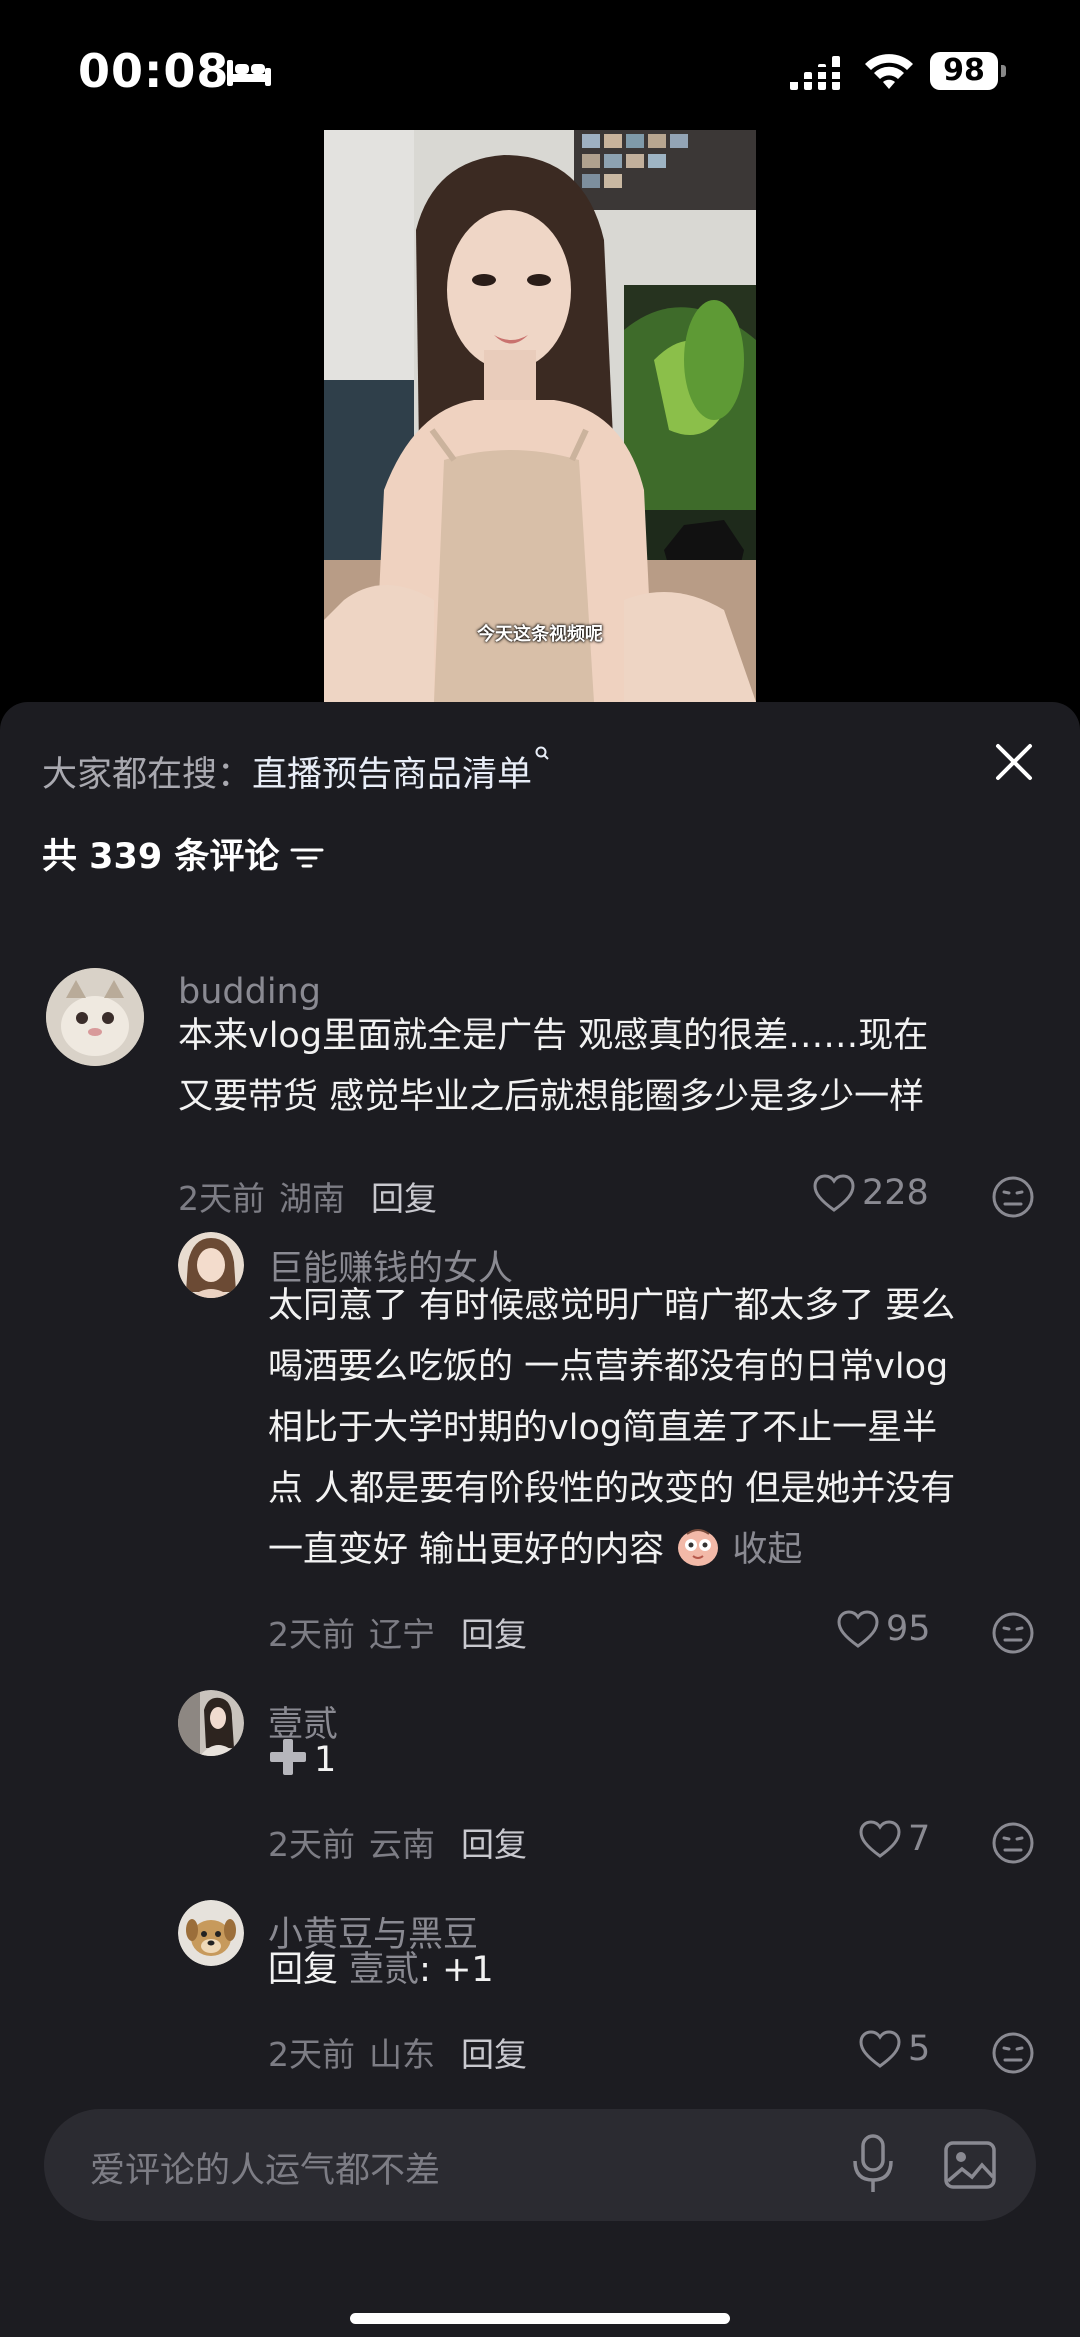 The image size is (1080, 2337). Describe the element at coordinates (392, 775) in the screenshot. I see `search-keyword: 直播预告商品清单` at that location.